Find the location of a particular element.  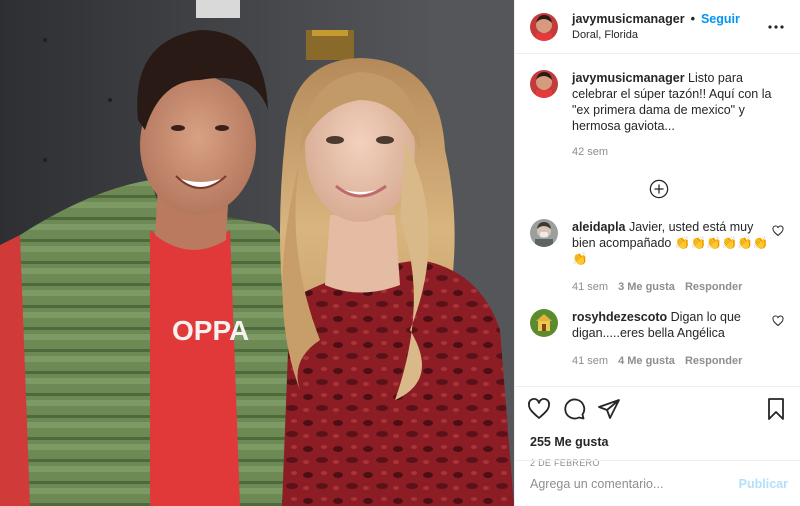

load-more-comments is located at coordinates (659, 189).